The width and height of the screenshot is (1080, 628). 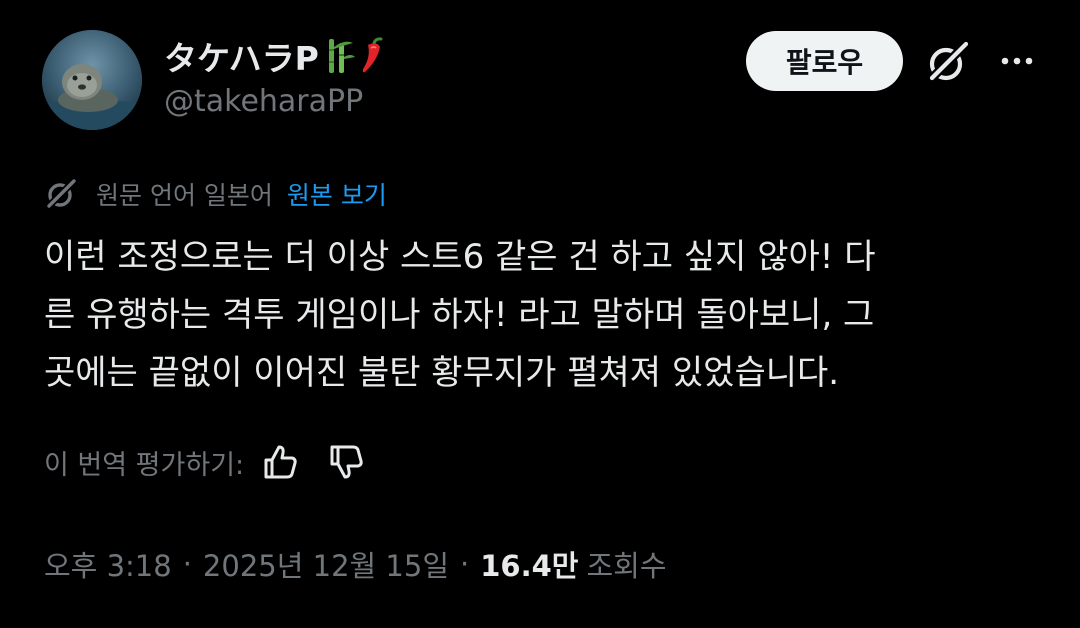 I want to click on grok-translate-icon, so click(x=61, y=193).